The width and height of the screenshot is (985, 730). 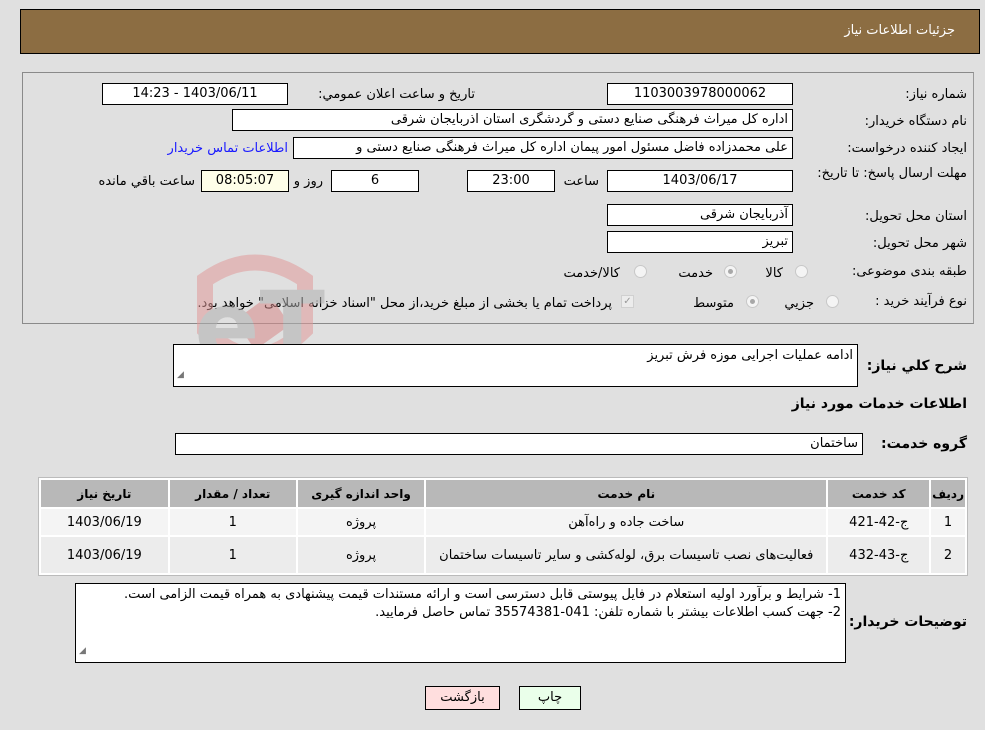 I want to click on col-header-code: کد خدمت, so click(x=879, y=493).